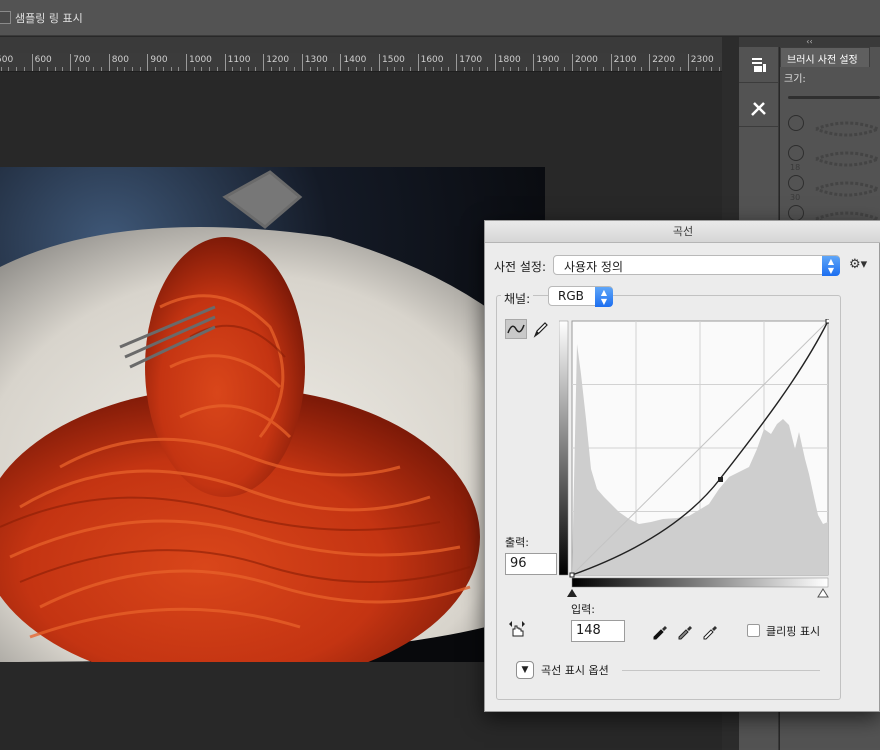 The width and height of the screenshot is (880, 750). Describe the element at coordinates (520, 267) in the screenshot. I see `preset-label: 사전 설정:` at that location.